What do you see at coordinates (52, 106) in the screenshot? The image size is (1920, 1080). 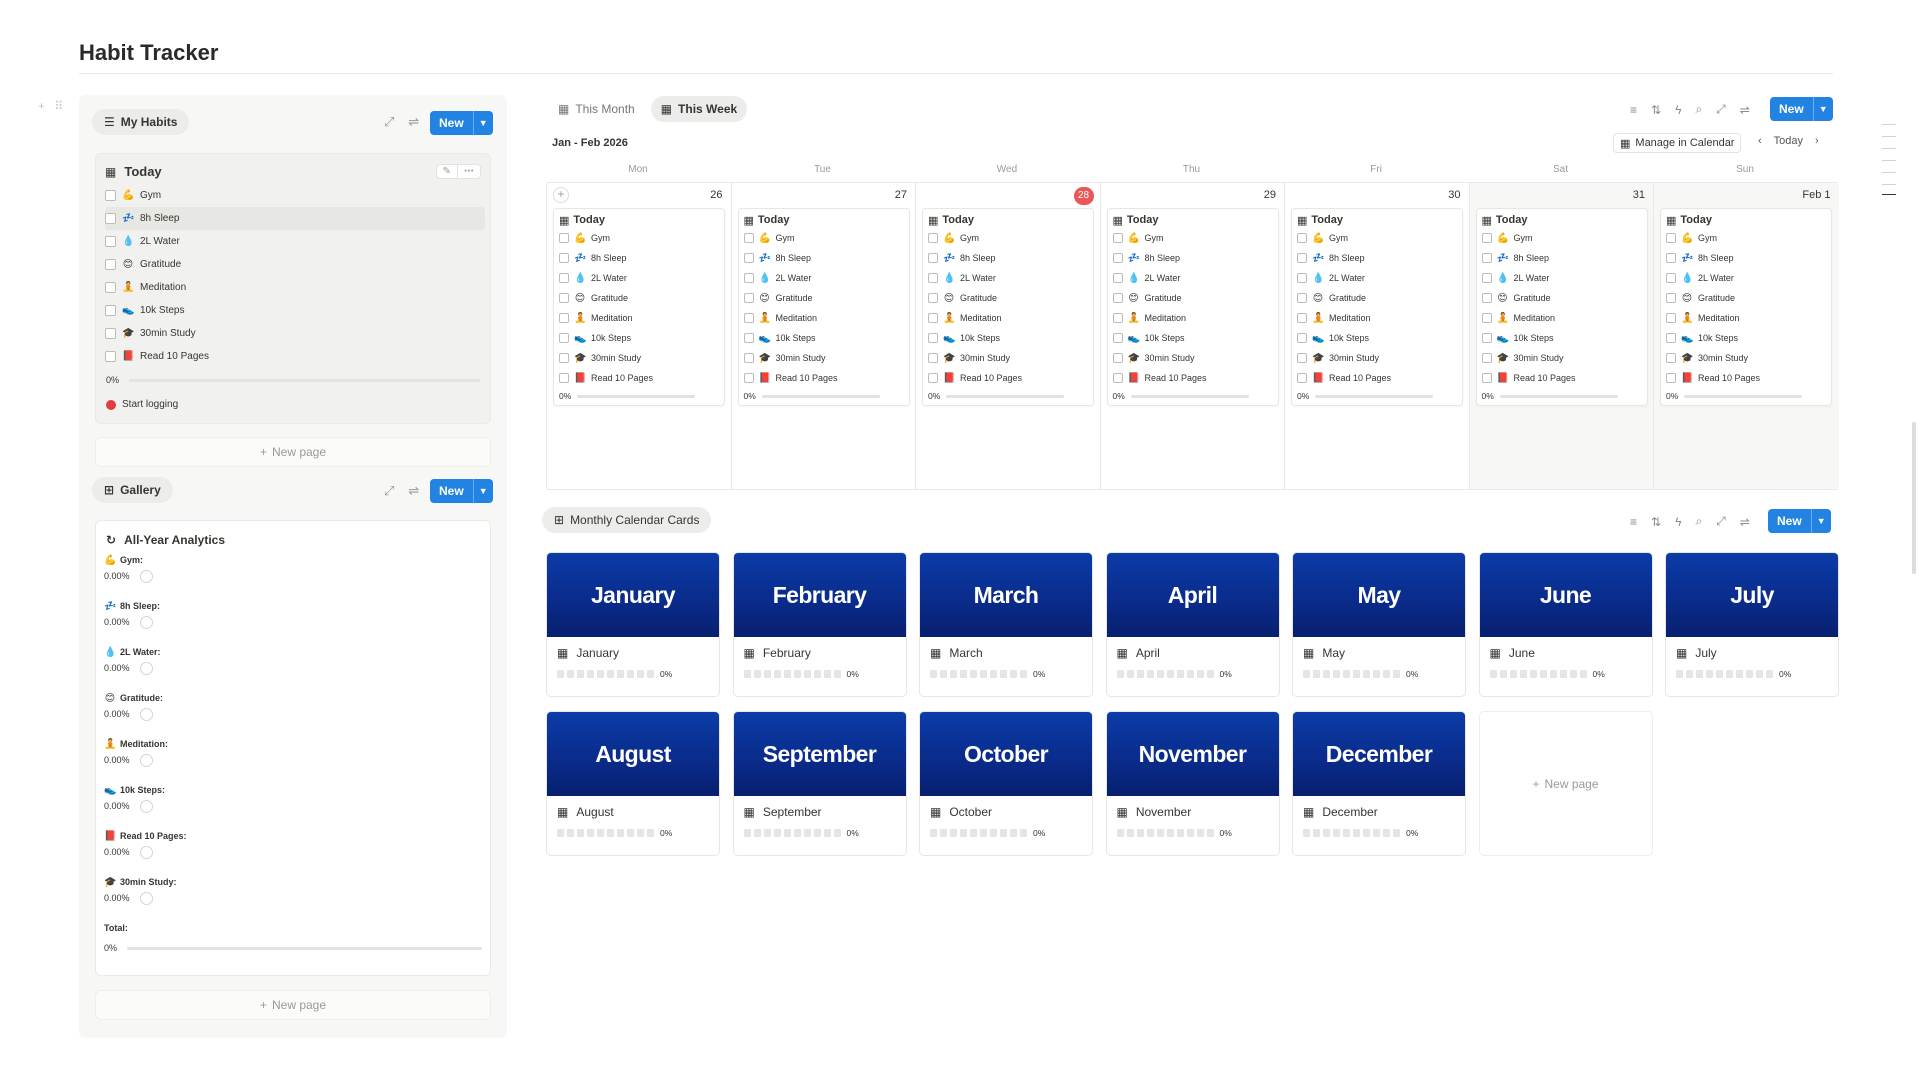 I see `drag-handle-icon: + ⠿` at bounding box center [52, 106].